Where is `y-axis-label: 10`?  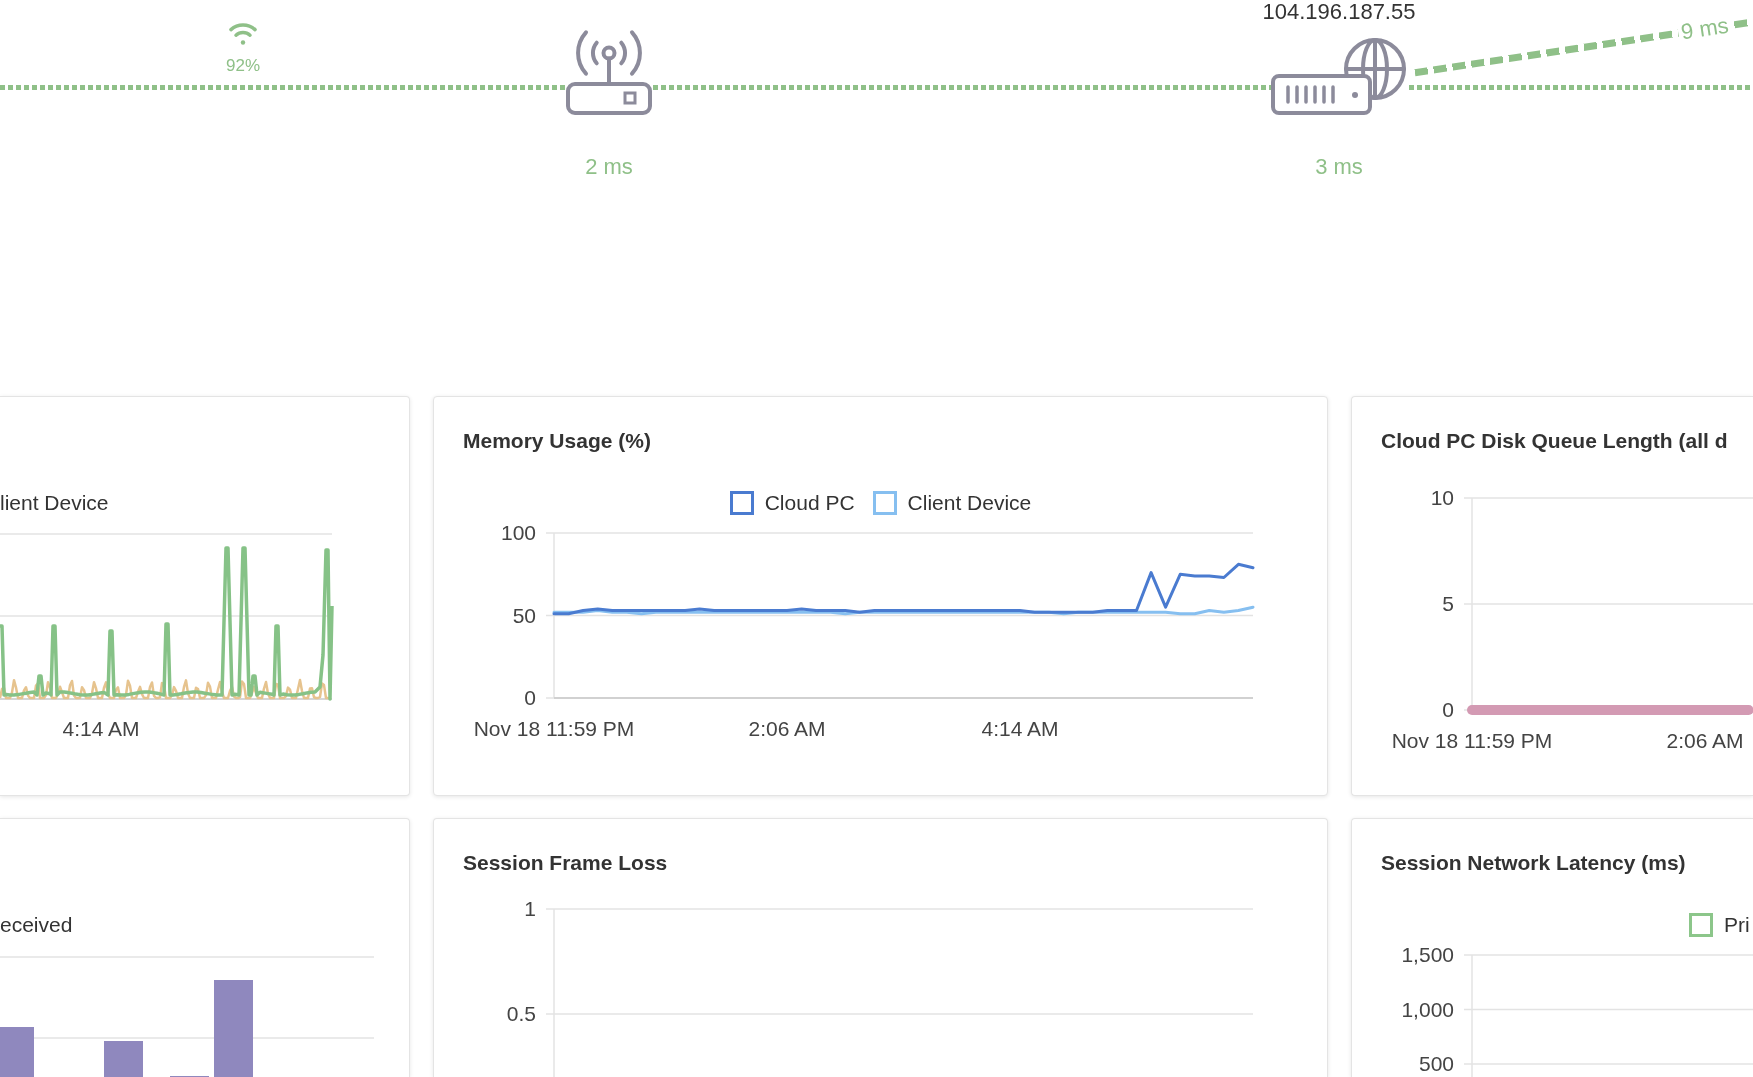 y-axis-label: 10 is located at coordinates (1442, 497).